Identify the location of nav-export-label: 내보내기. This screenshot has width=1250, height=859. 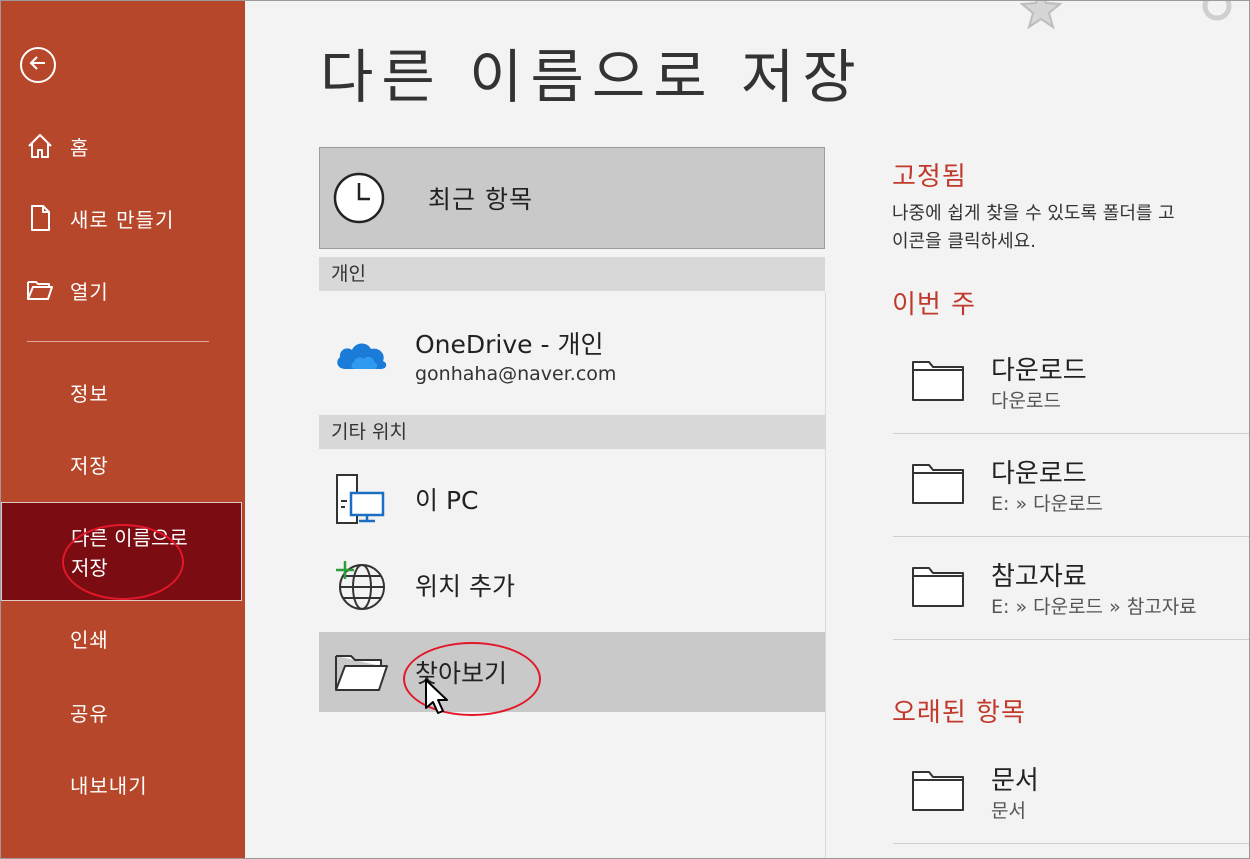
(109, 785).